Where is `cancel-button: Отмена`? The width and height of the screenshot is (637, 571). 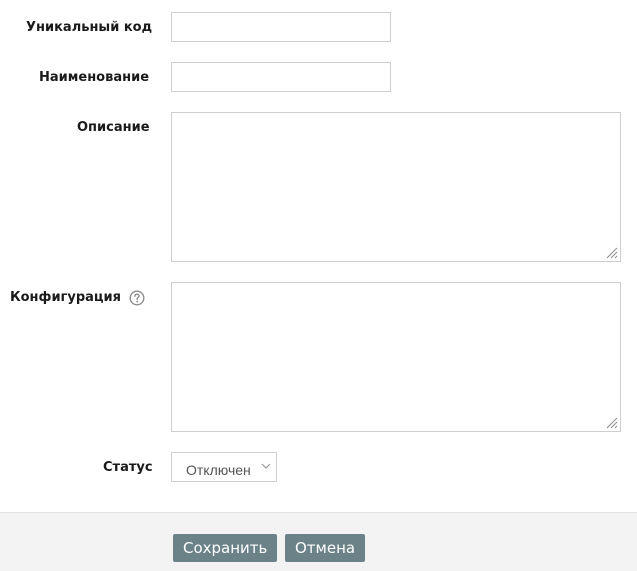 cancel-button: Отмена is located at coordinates (325, 548).